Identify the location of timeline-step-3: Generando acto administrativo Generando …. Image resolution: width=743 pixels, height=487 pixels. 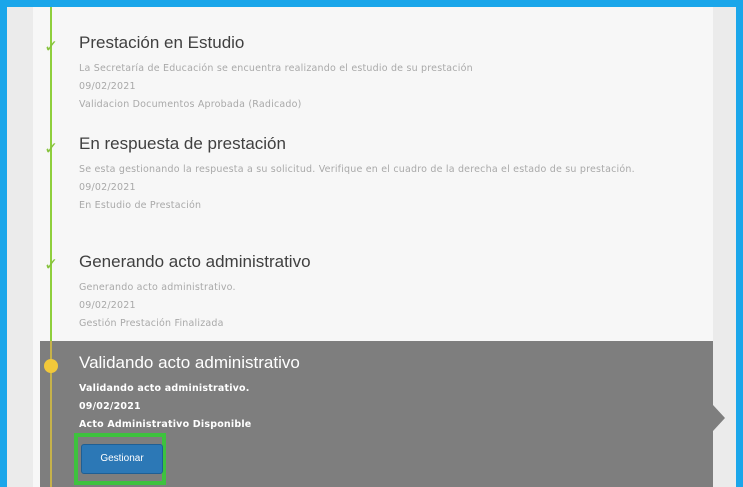
(195, 292).